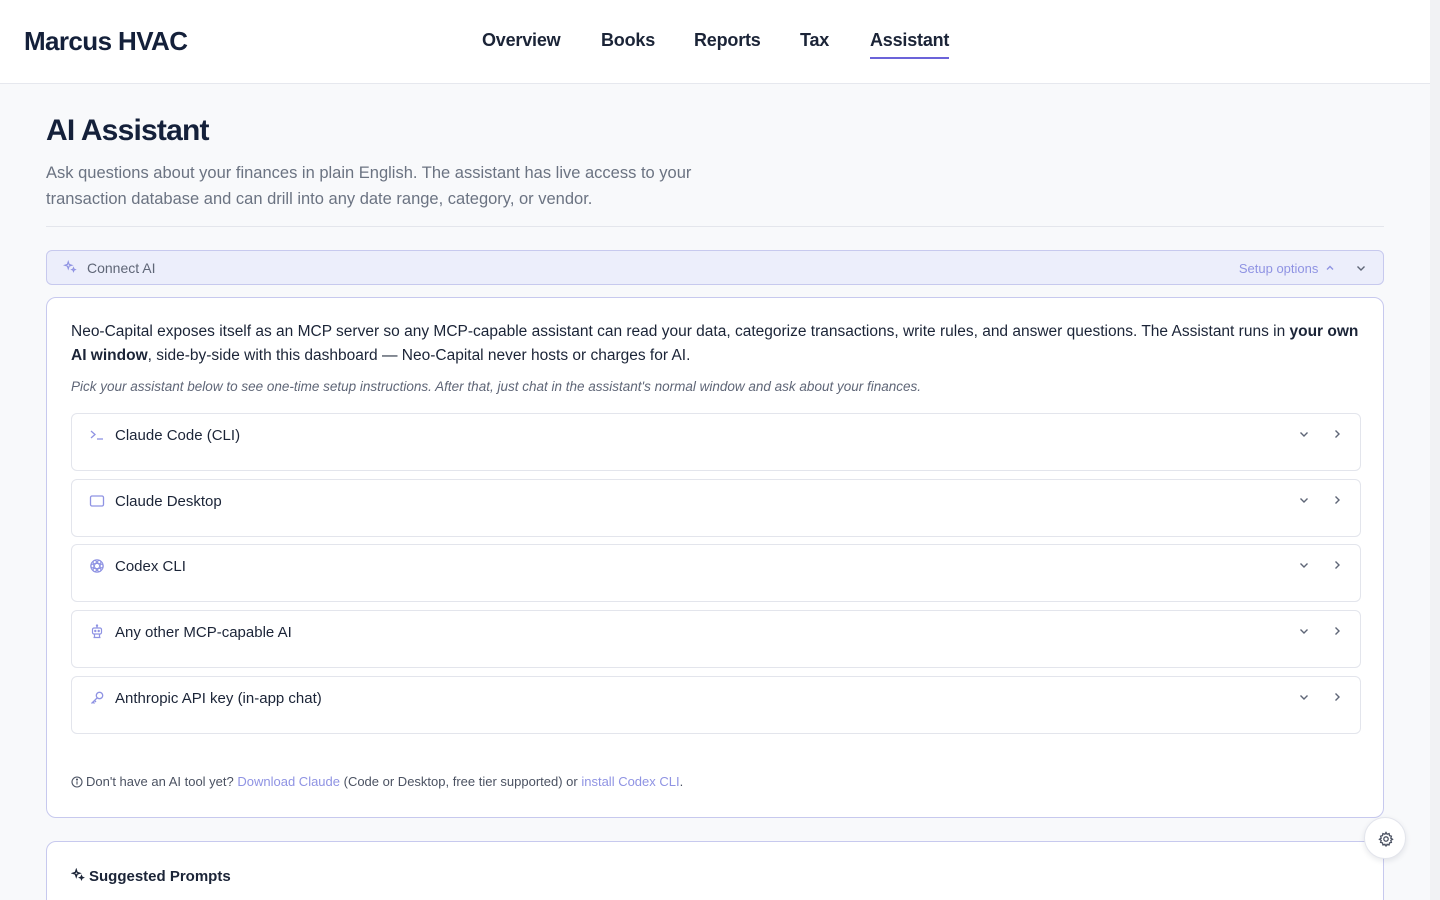  What do you see at coordinates (97, 698) in the screenshot?
I see `key-icon` at bounding box center [97, 698].